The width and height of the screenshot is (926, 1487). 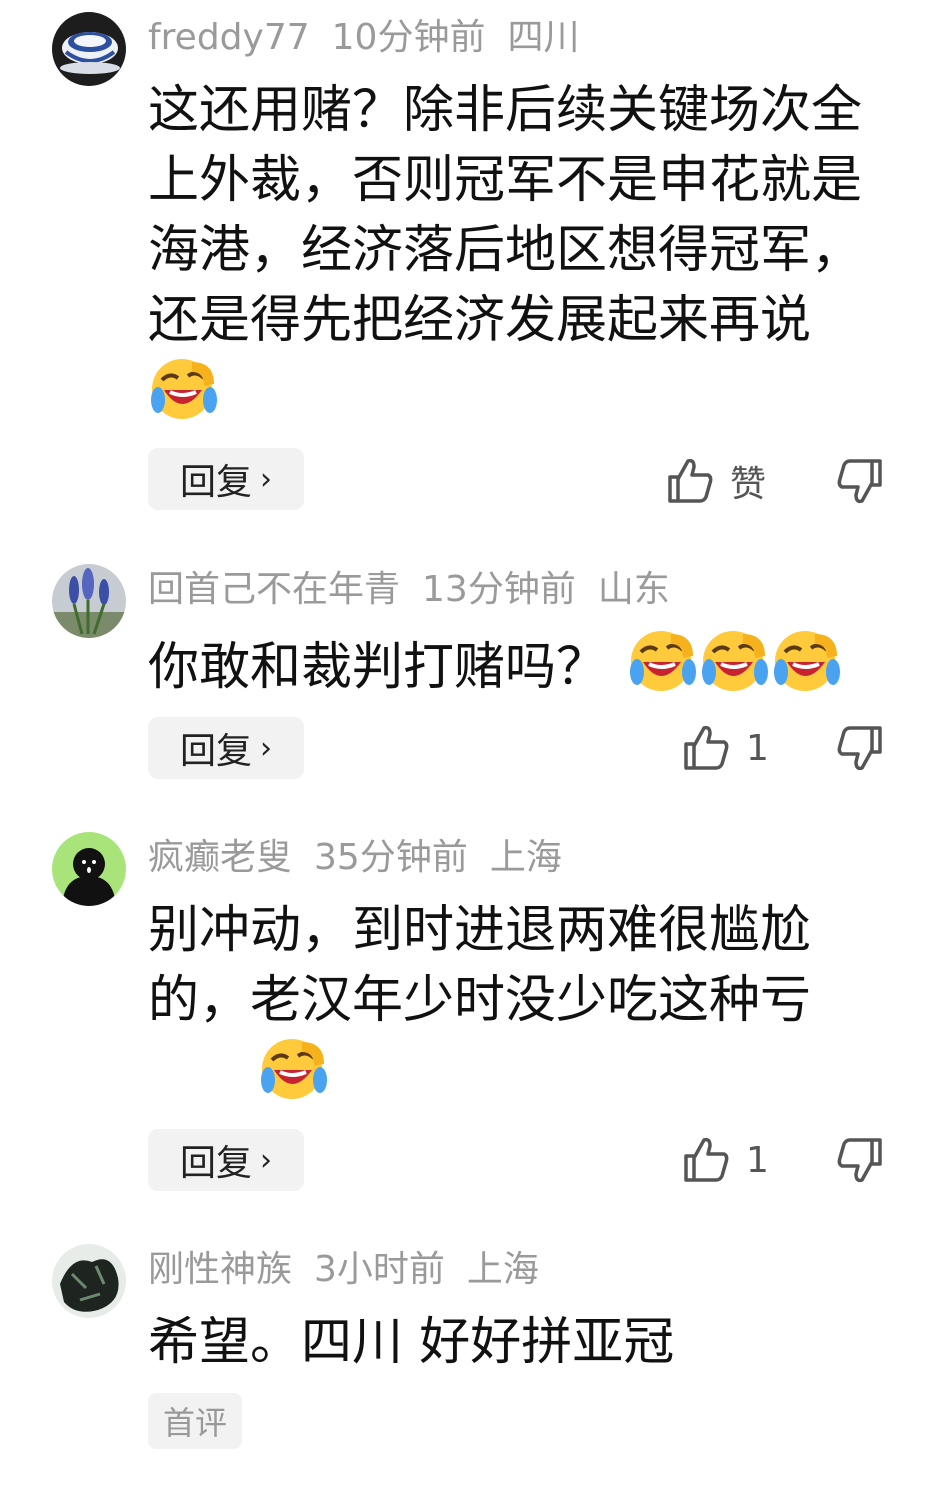 What do you see at coordinates (513, 1003) in the screenshot?
I see `comment-text: 别冲动，到时进退两难很尴尬的，老汉年少时没少吃这种亏` at bounding box center [513, 1003].